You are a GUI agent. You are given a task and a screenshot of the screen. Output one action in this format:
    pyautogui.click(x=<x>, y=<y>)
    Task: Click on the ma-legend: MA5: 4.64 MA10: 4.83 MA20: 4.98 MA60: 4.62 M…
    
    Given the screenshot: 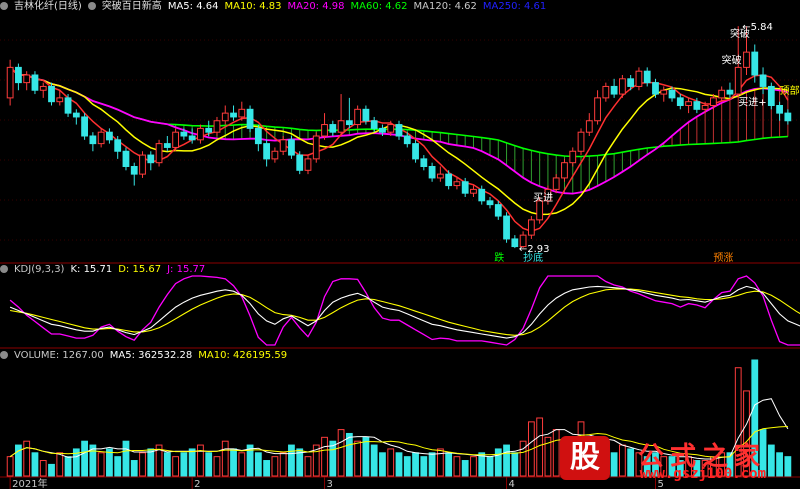 What is the action you would take?
    pyautogui.click(x=360, y=6)
    